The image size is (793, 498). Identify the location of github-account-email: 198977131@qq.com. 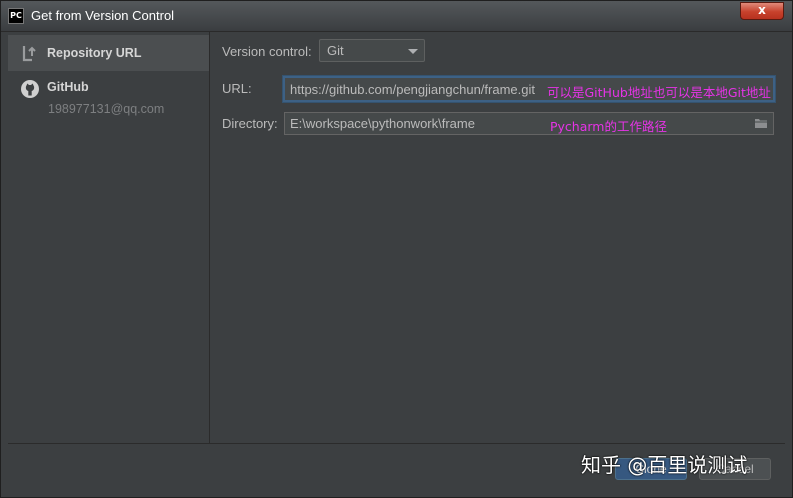
(106, 109).